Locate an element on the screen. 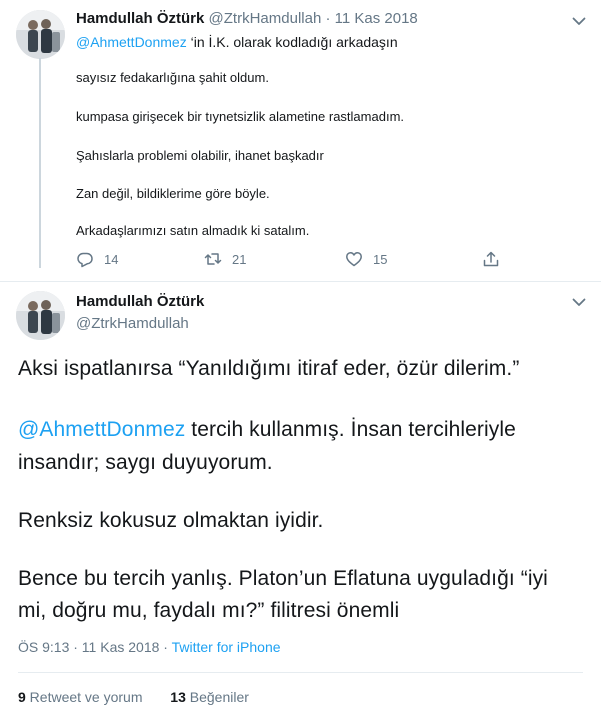 The image size is (601, 714). thread-connector is located at coordinates (40, 163).